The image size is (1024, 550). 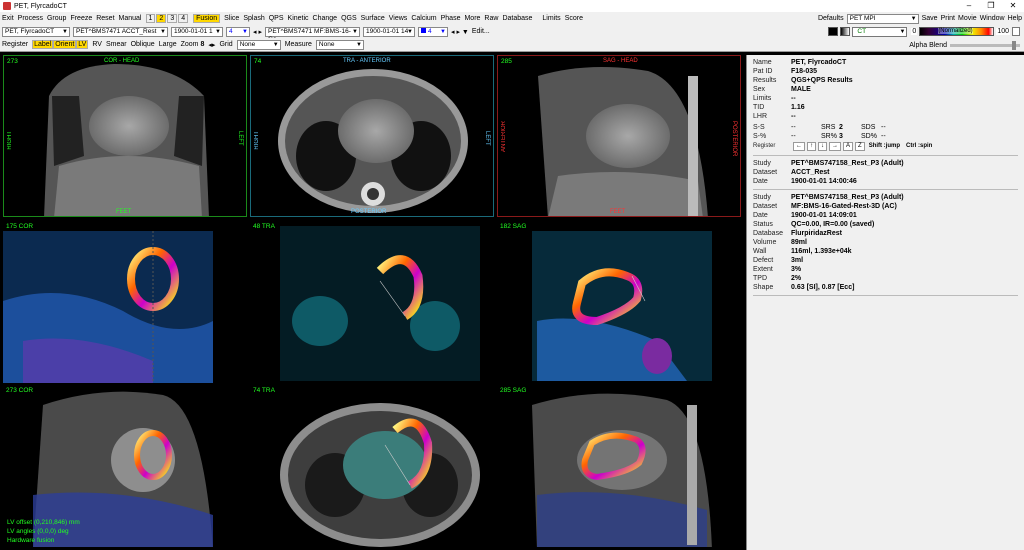 I want to click on frame-3-button: 3, so click(x=172, y=18).